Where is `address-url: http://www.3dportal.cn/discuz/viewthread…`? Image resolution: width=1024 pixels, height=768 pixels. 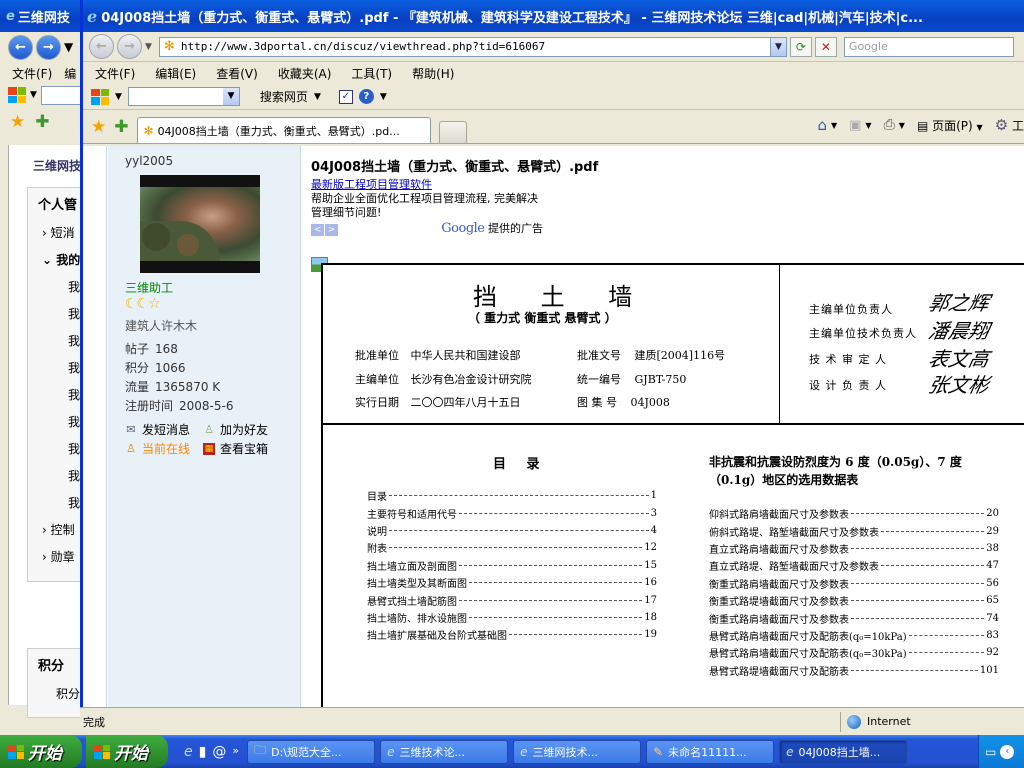
address-url: http://www.3dportal.cn/discuz/viewthread… is located at coordinates (475, 46).